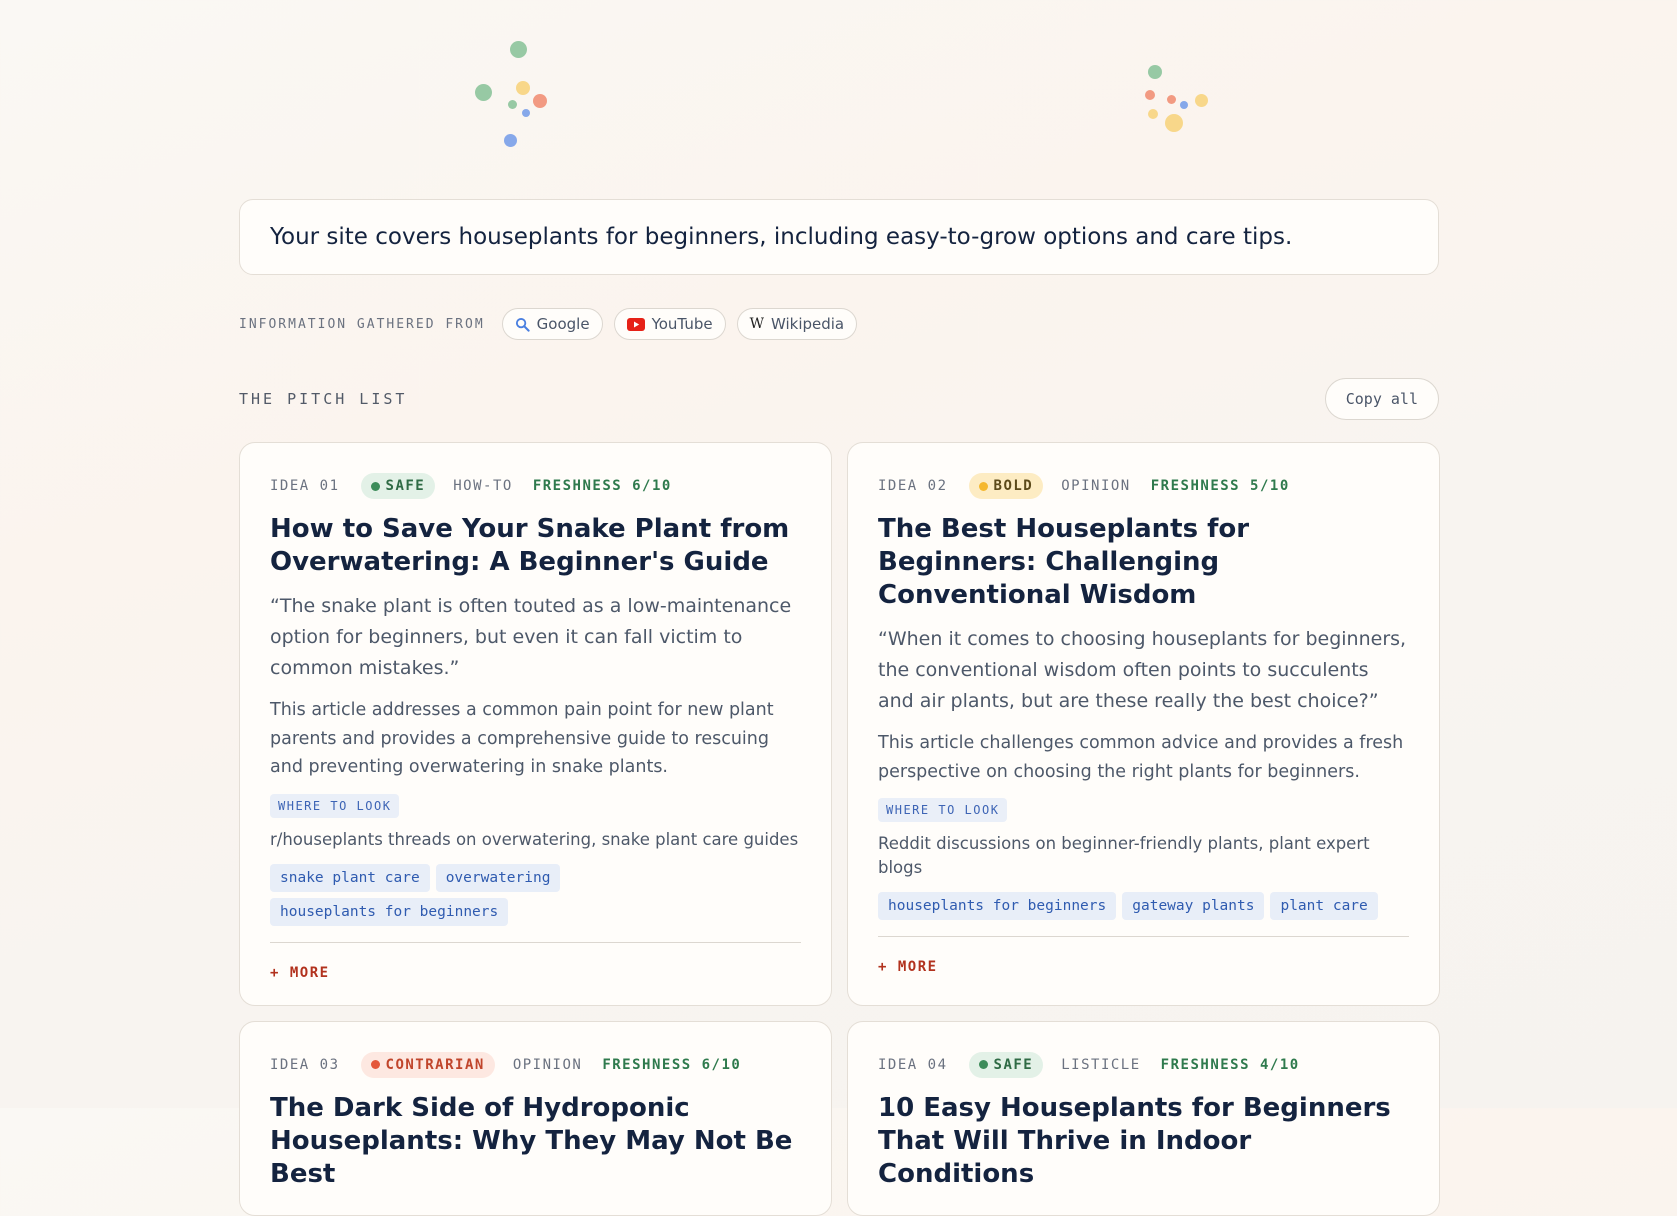  Describe the element at coordinates (435, 1064) in the screenshot. I see `badge-label: CONTRARIAN` at that location.